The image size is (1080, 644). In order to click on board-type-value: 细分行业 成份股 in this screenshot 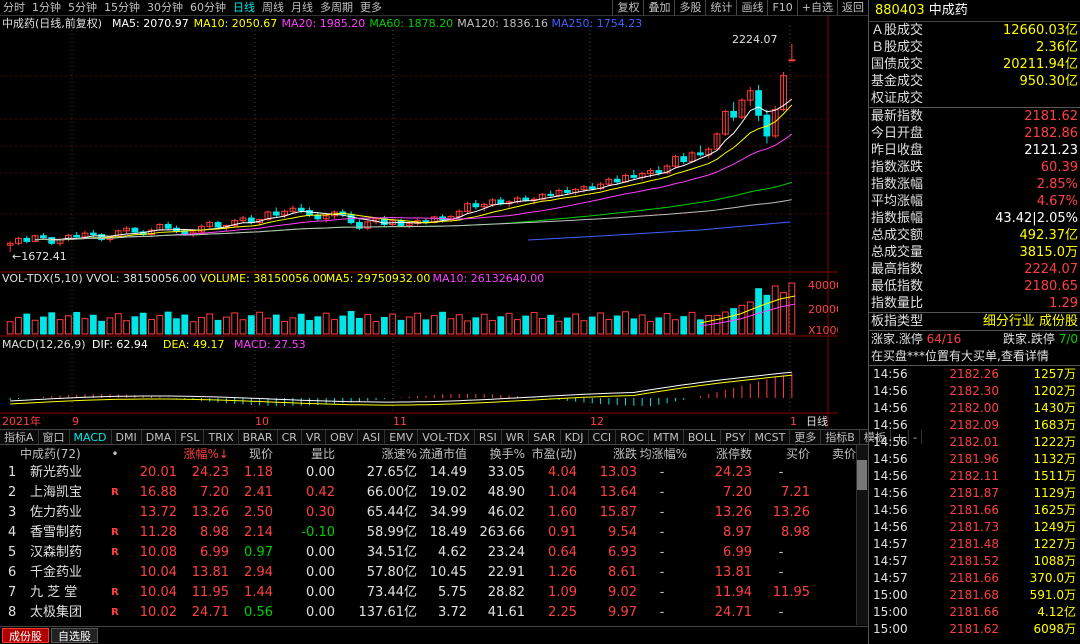, I will do `click(1030, 321)`.